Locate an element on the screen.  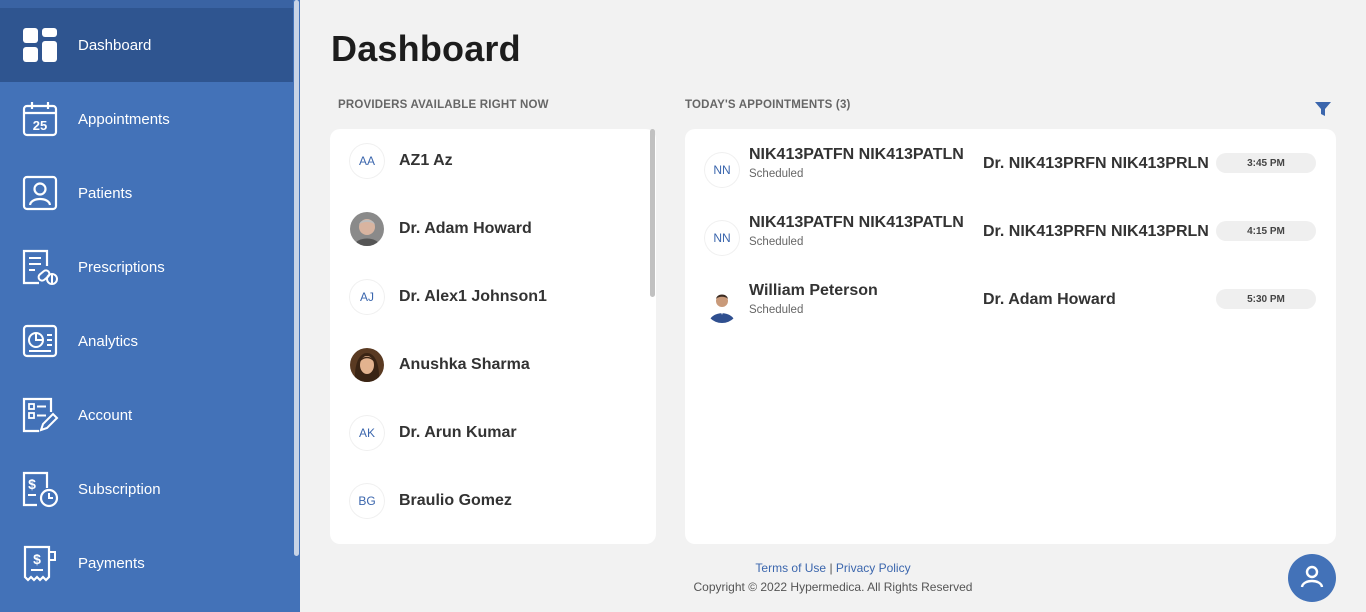
terms-link: Terms of Use is located at coordinates (790, 568).